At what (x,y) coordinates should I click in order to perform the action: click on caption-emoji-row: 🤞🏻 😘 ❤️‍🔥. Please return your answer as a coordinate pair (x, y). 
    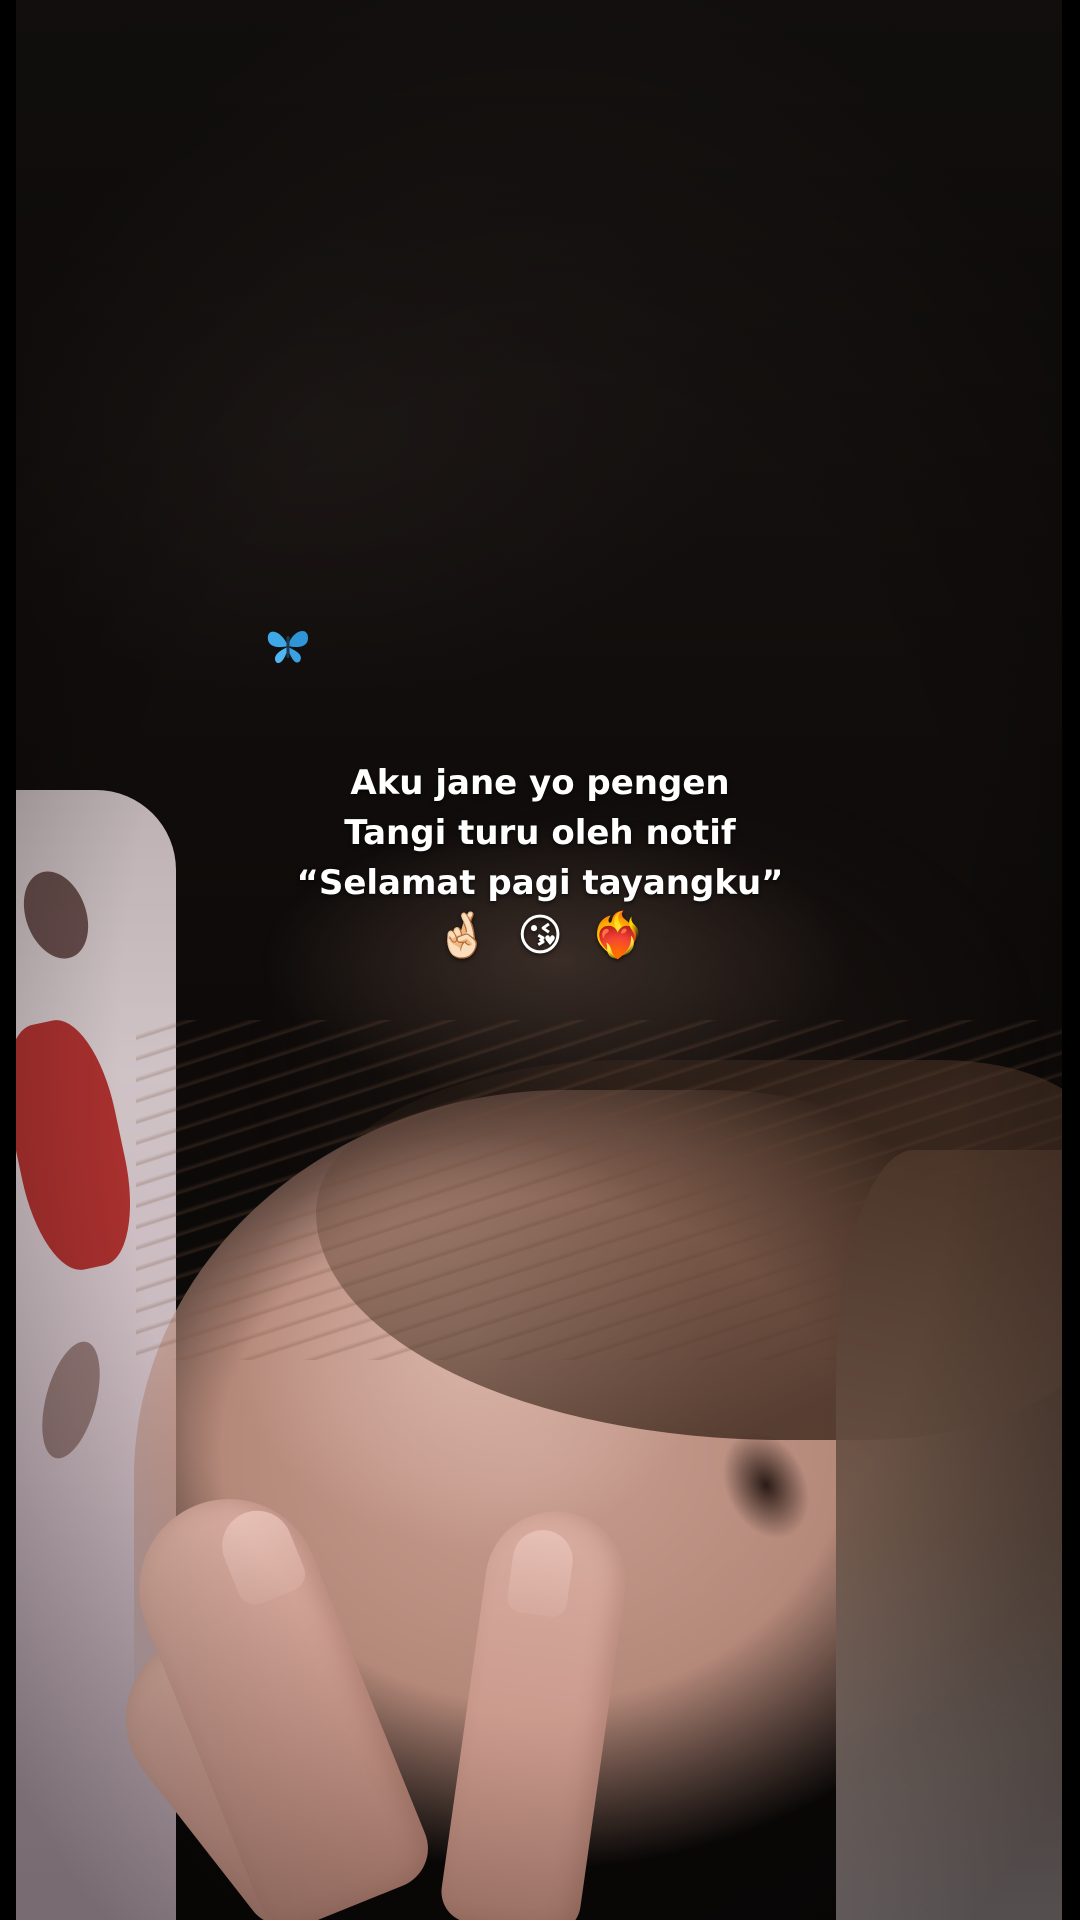
    Looking at the image, I should click on (540, 936).